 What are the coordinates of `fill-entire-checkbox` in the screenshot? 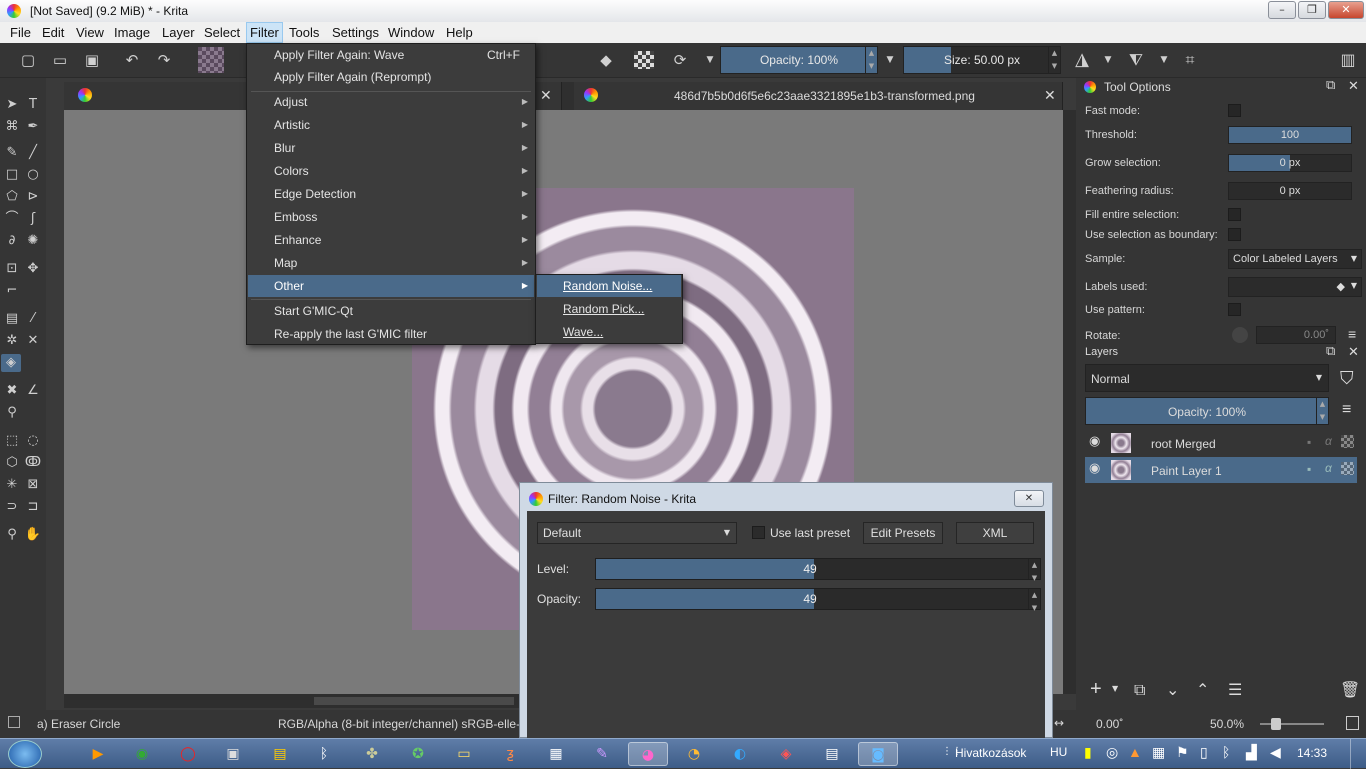 It's located at (1234, 214).